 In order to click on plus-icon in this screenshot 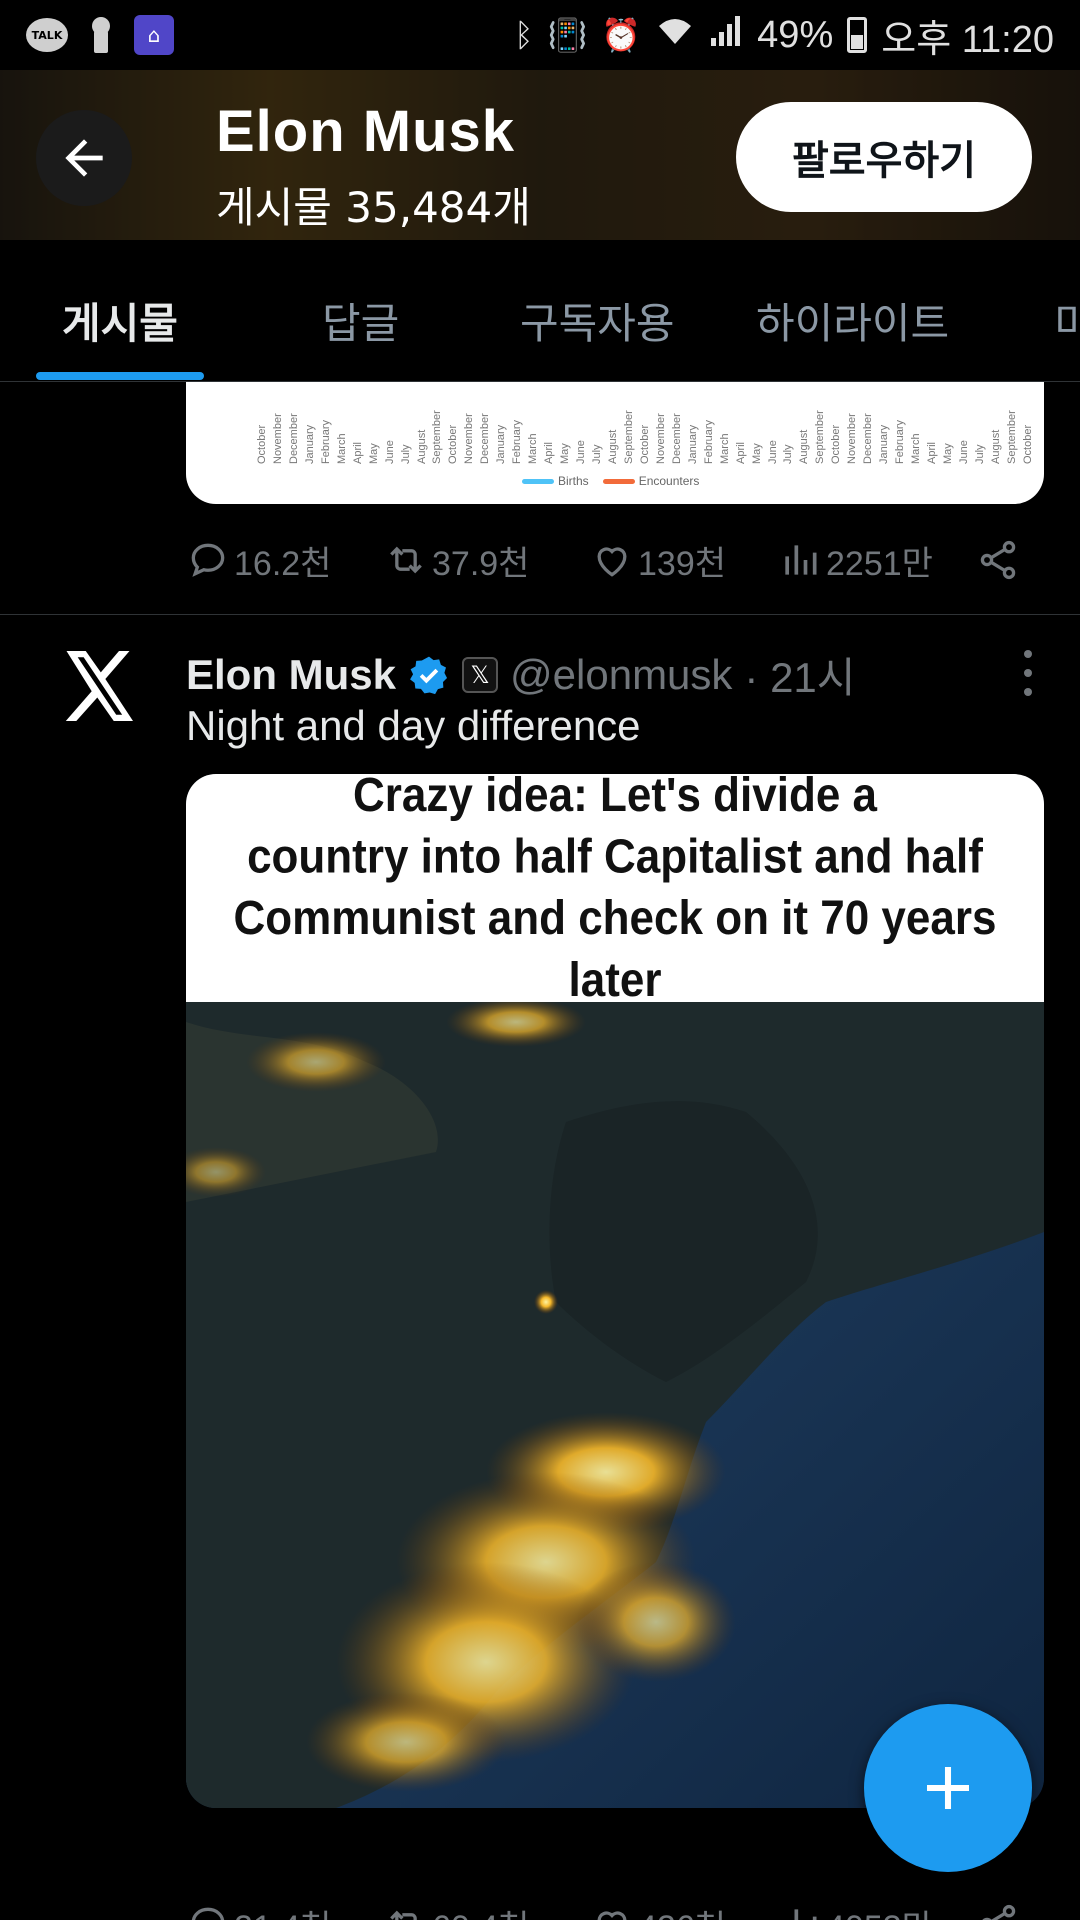, I will do `click(948, 1788)`.